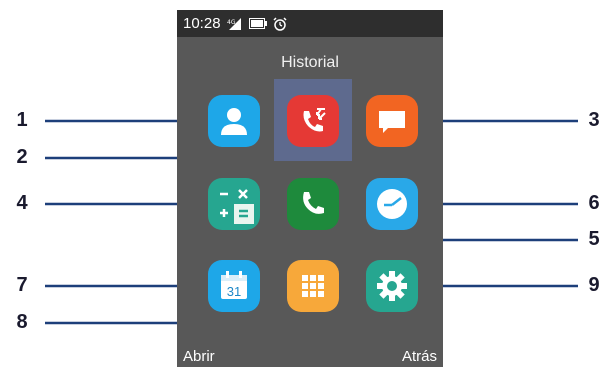 The width and height of the screenshot is (606, 367). What do you see at coordinates (22, 157) in the screenshot?
I see `callout-2: 2` at bounding box center [22, 157].